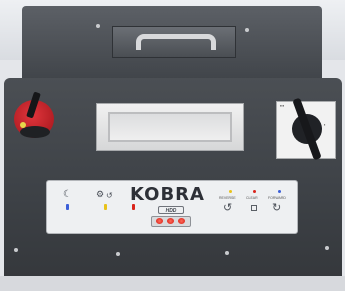 This screenshot has height=291, width=345. I want to click on thumbs-icon: ⚙, so click(100, 194).